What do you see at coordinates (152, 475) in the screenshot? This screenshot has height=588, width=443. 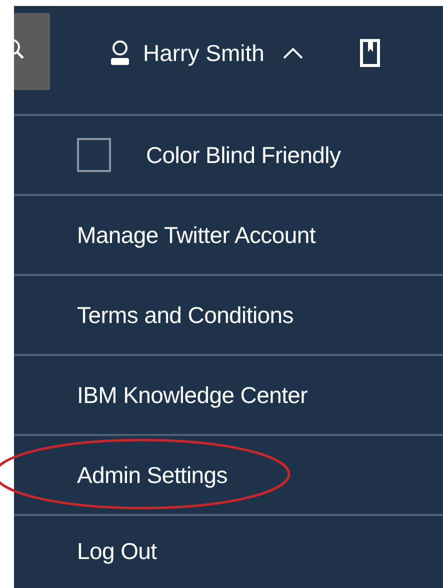 I see `menu-item: Admin Settings` at bounding box center [152, 475].